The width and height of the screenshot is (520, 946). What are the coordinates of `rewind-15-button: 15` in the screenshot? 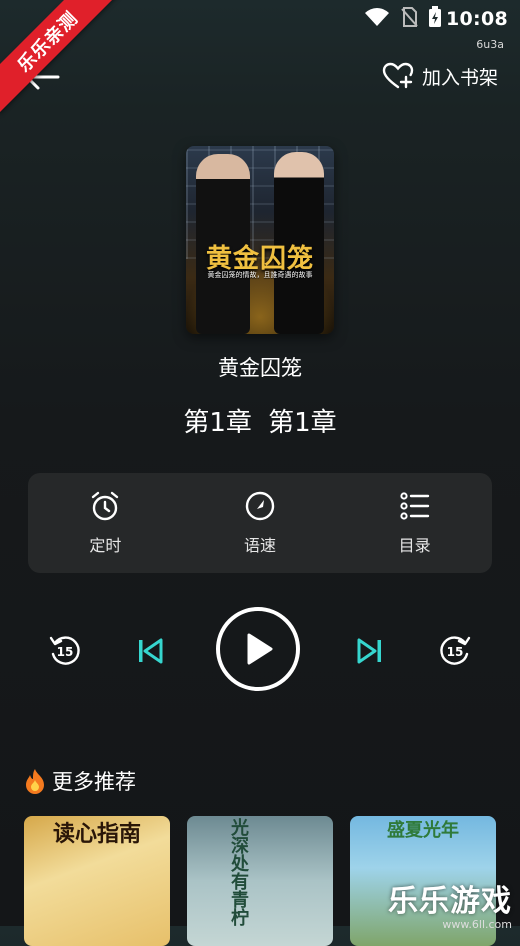 It's located at (65, 651).